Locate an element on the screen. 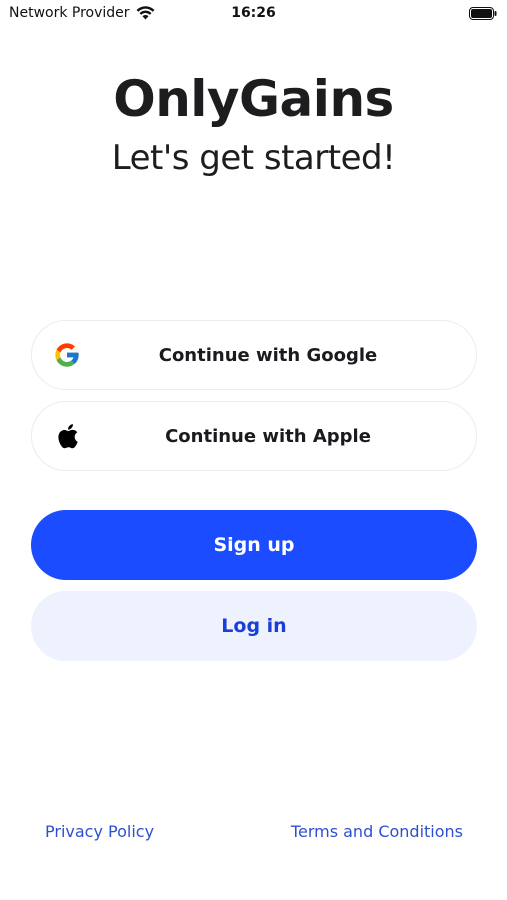 Image resolution: width=507 pixels, height=900 pixels. status-time: 16:26 is located at coordinates (253, 13).